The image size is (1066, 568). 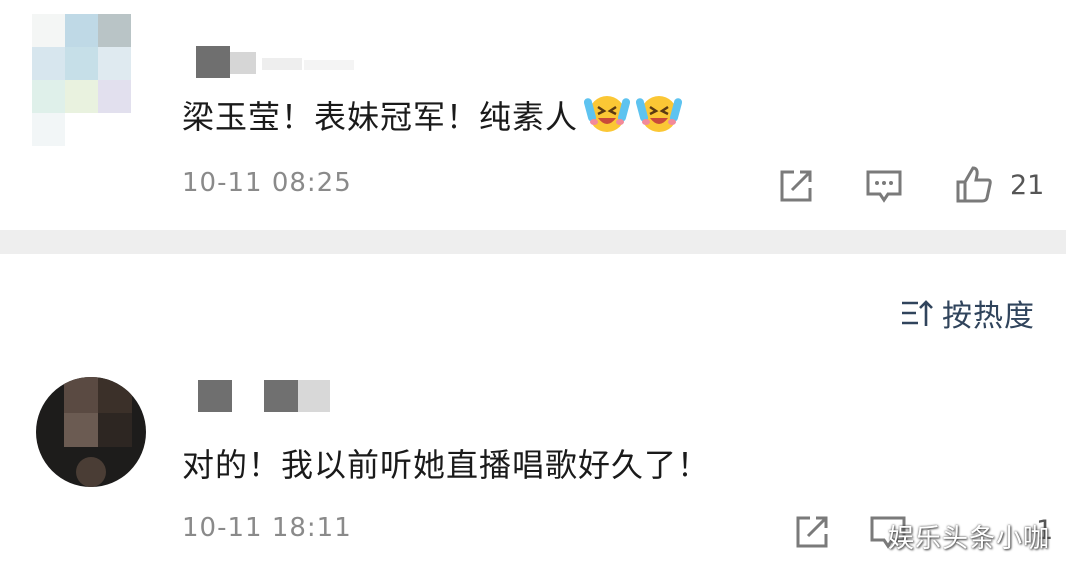 I want to click on sort-label: 按热度, so click(x=988, y=316).